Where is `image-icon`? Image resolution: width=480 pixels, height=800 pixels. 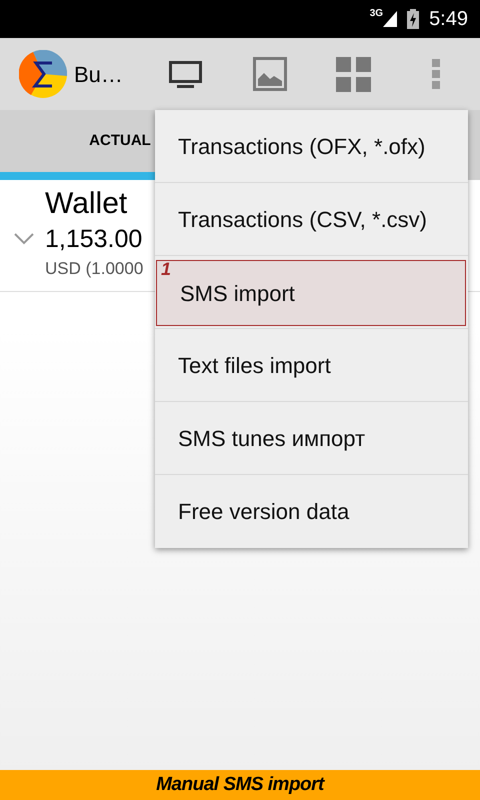 image-icon is located at coordinates (270, 74).